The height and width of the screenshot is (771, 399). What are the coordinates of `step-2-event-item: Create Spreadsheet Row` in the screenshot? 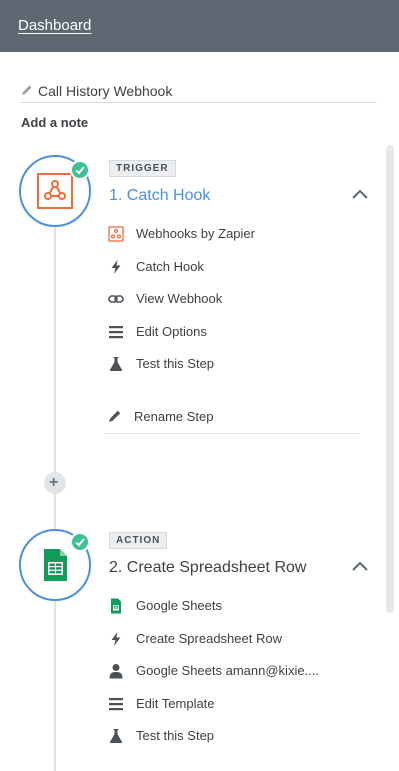 It's located at (233, 639).